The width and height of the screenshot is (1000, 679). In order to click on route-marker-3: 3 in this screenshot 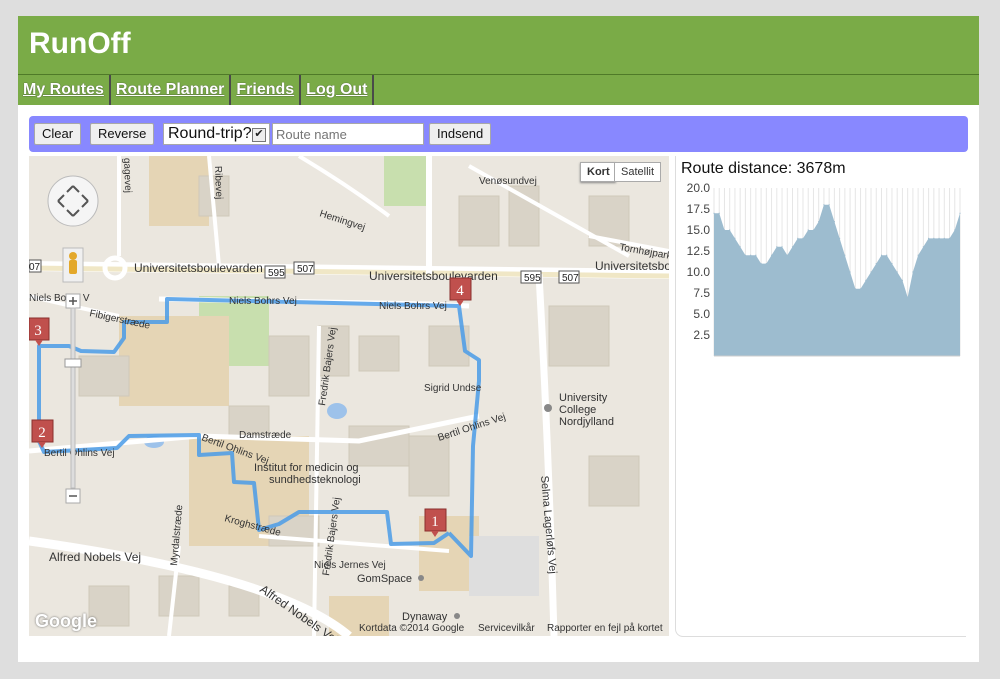, I will do `click(39, 331)`.